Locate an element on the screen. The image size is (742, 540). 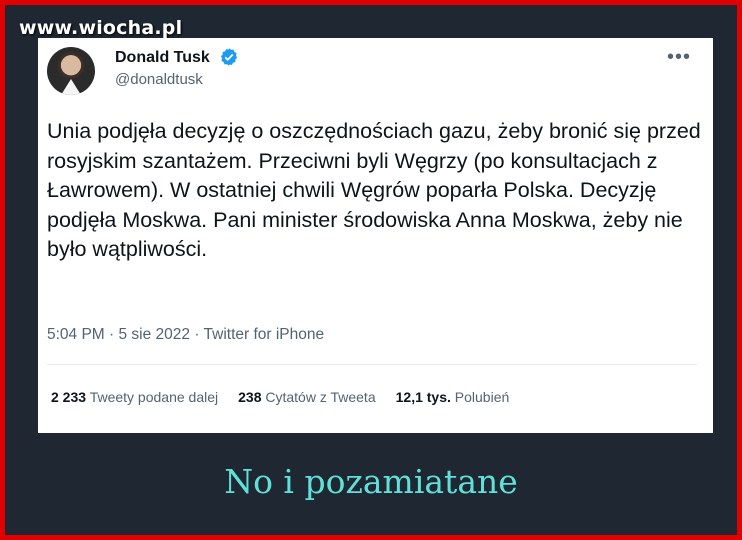
quotes-label: Cytatów z Tweeta is located at coordinates (320, 397).